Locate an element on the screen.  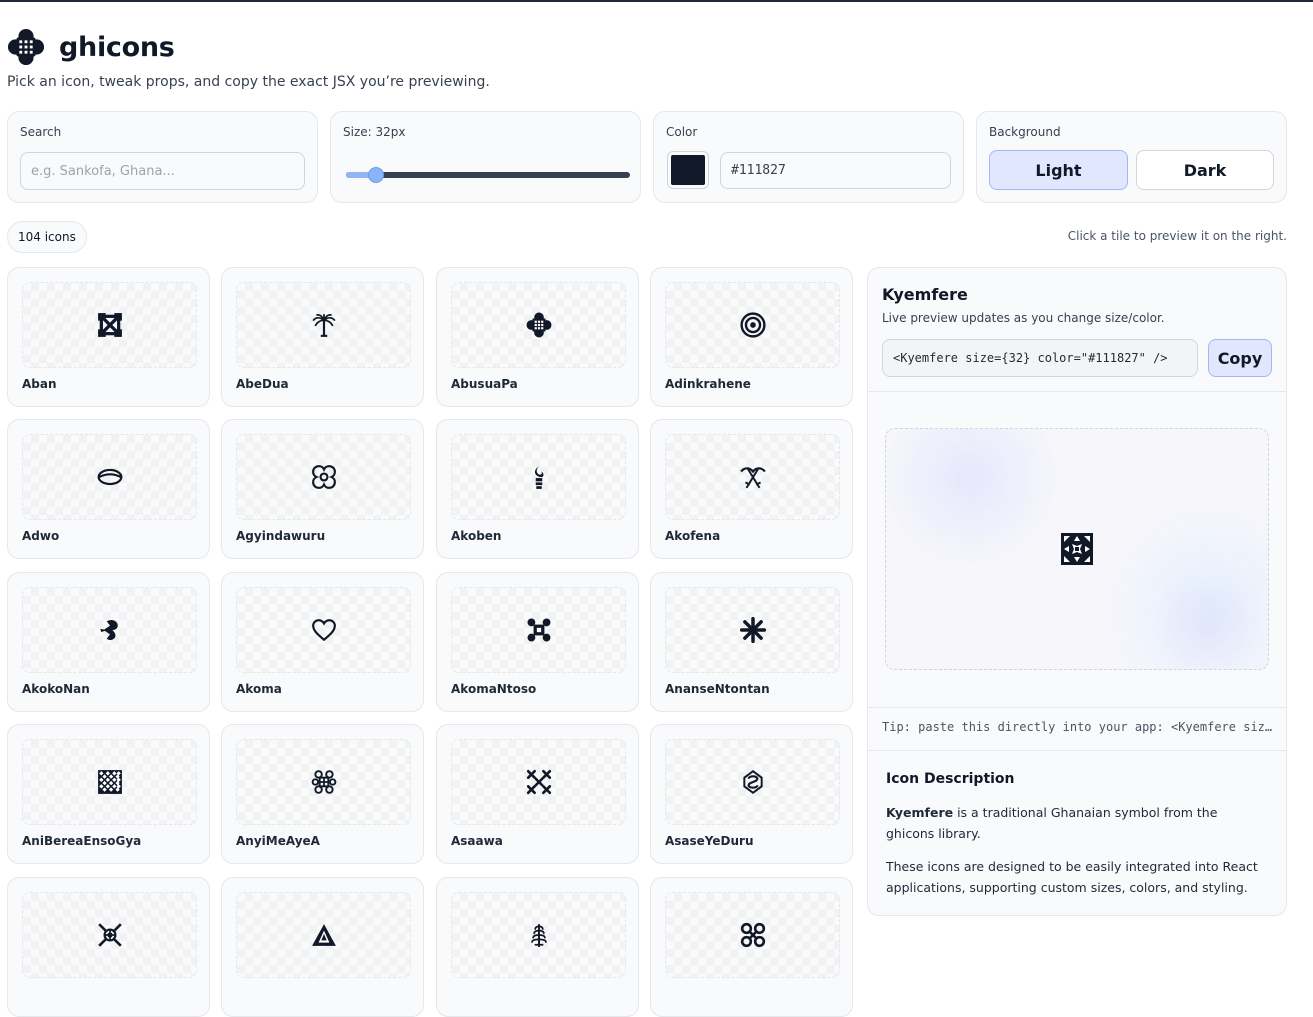
icon-tile-label: AsaseYeDuru is located at coordinates (709, 841).